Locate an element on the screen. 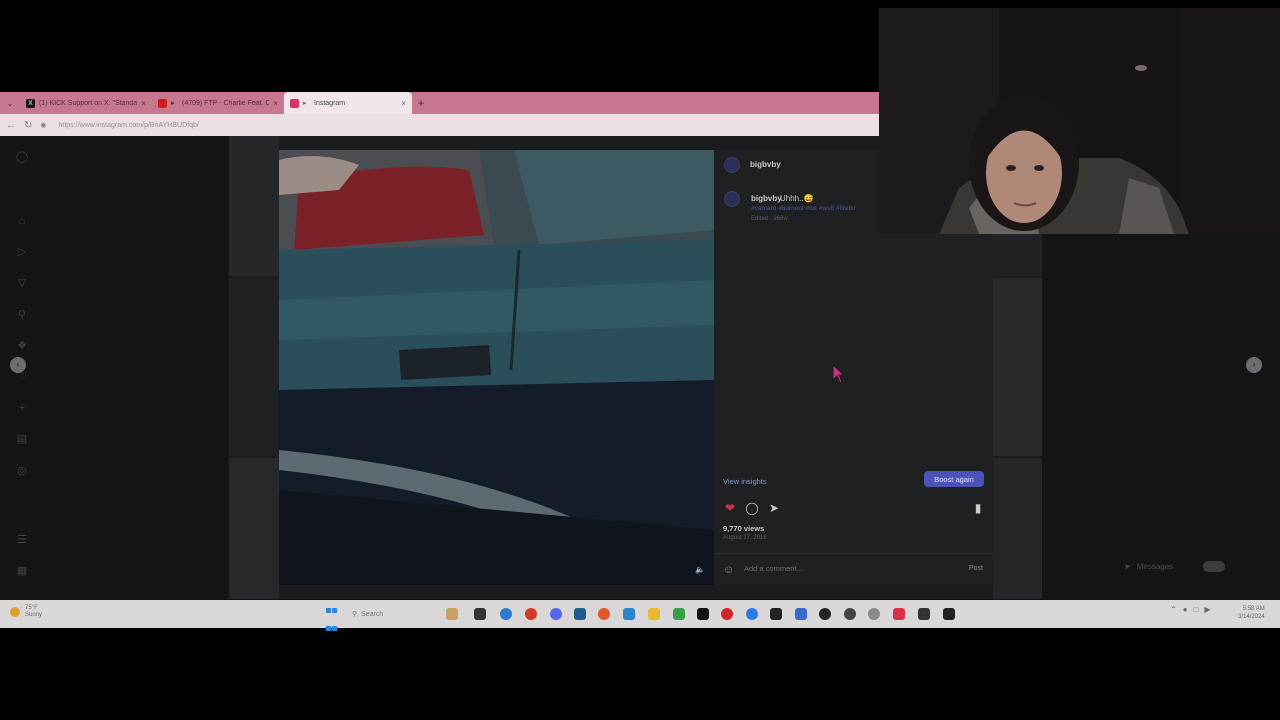 Image resolution: width=1280 pixels, height=720 pixels. avatar is located at coordinates (732, 165).